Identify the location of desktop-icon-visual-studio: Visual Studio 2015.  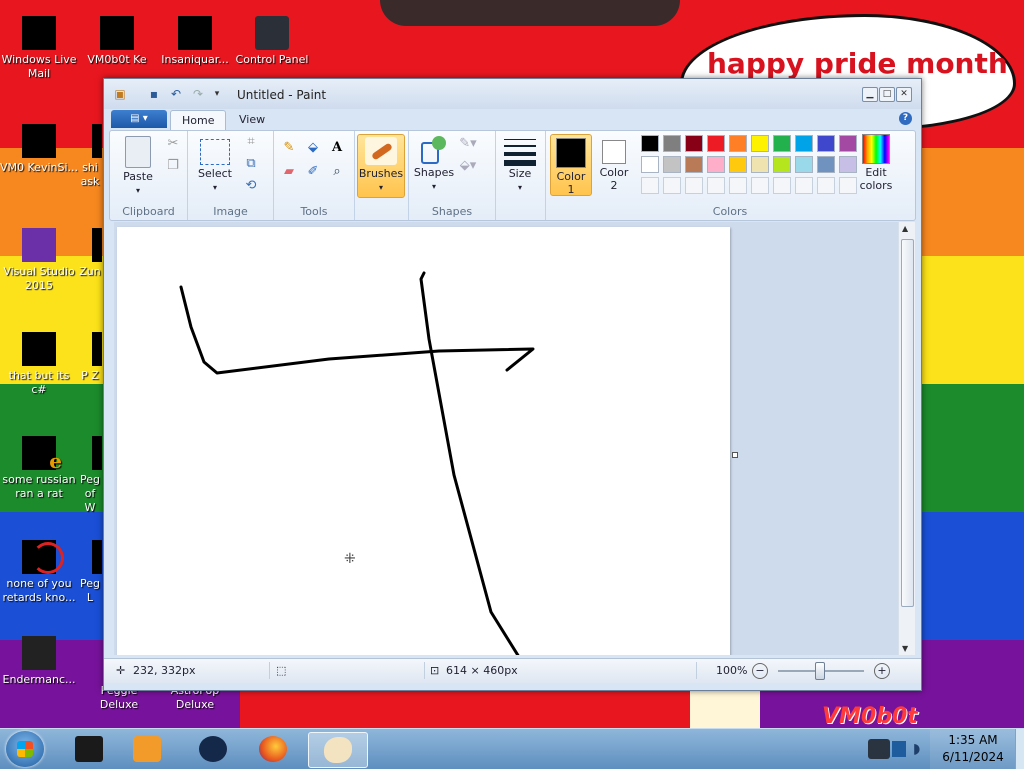
(39, 260).